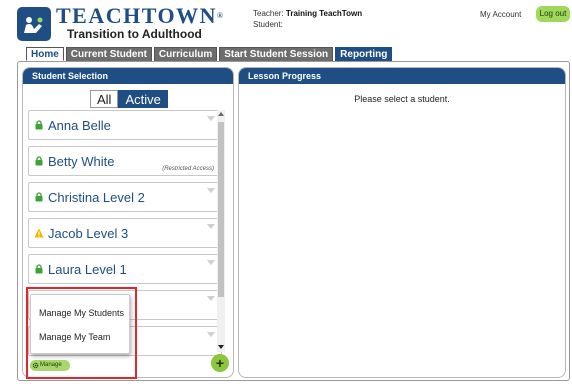 The height and width of the screenshot is (389, 572). Describe the element at coordinates (125, 161) in the screenshot. I see `student-item: Betty White (Restricted Access)` at that location.